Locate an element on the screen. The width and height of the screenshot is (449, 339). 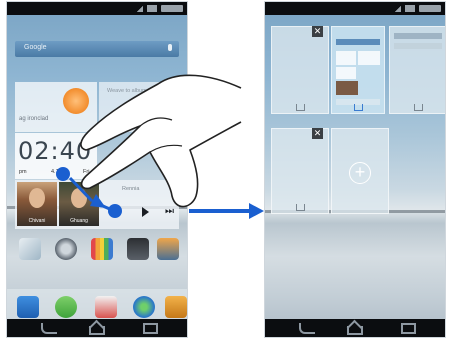
status-bar is located at coordinates (355, 8).